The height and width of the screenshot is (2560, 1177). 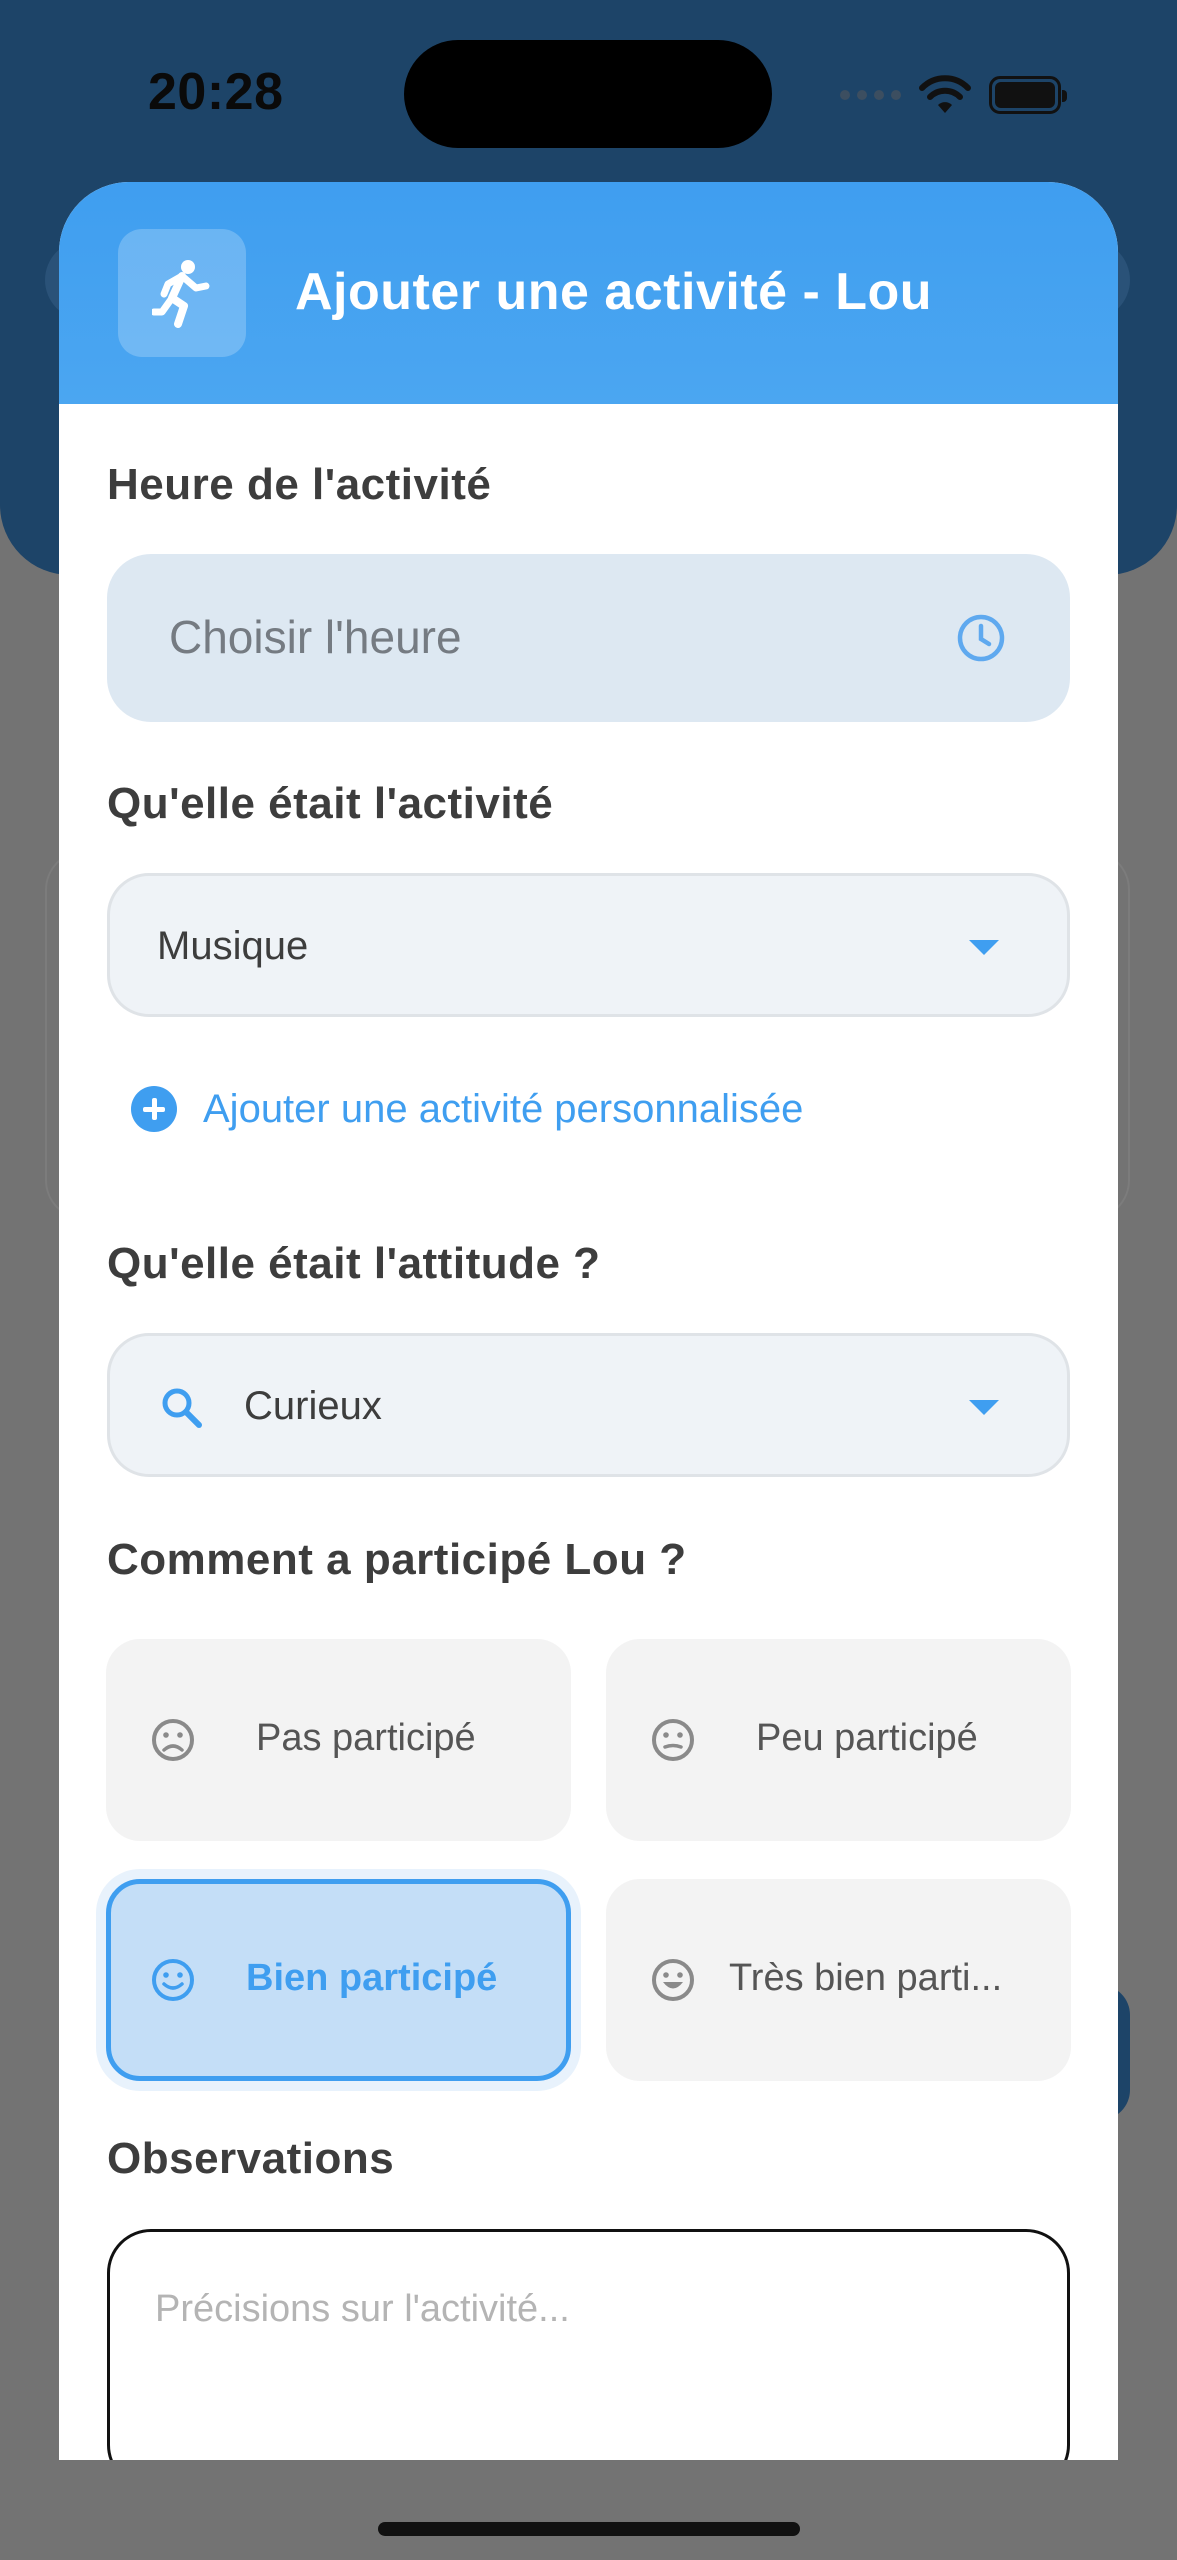 I want to click on modal-title: Ajouter une activité - Lou, so click(x=614, y=292).